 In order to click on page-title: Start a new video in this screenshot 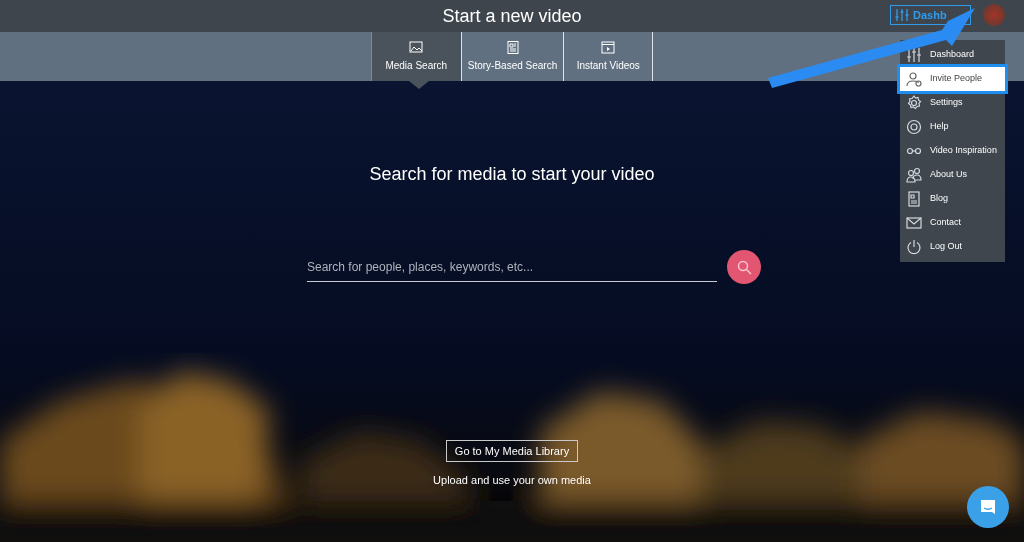, I will do `click(512, 16)`.